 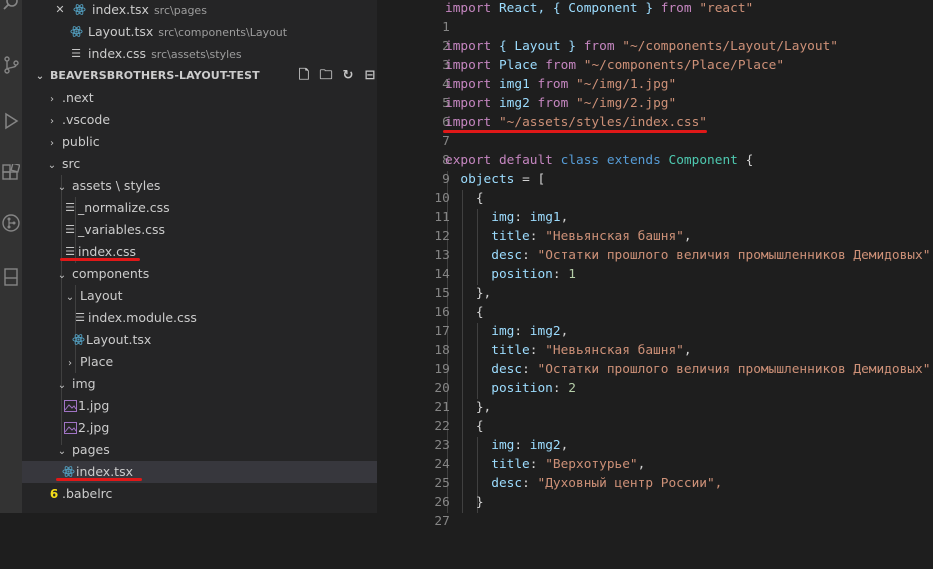 What do you see at coordinates (211, 98) in the screenshot?
I see `tree-folder-next: › .next` at bounding box center [211, 98].